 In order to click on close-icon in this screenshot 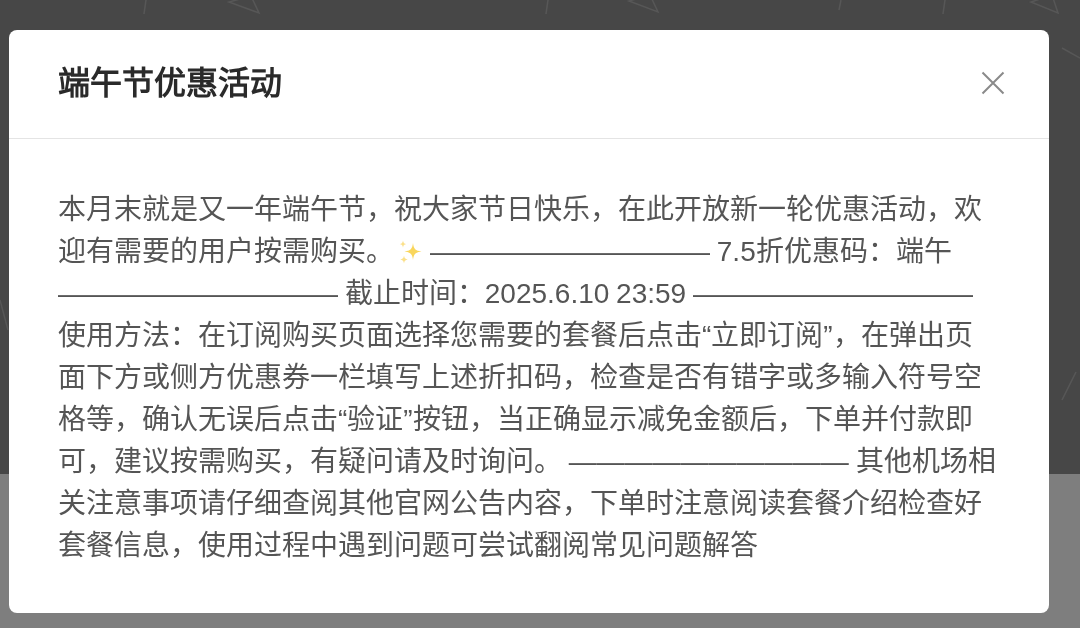, I will do `click(993, 83)`.